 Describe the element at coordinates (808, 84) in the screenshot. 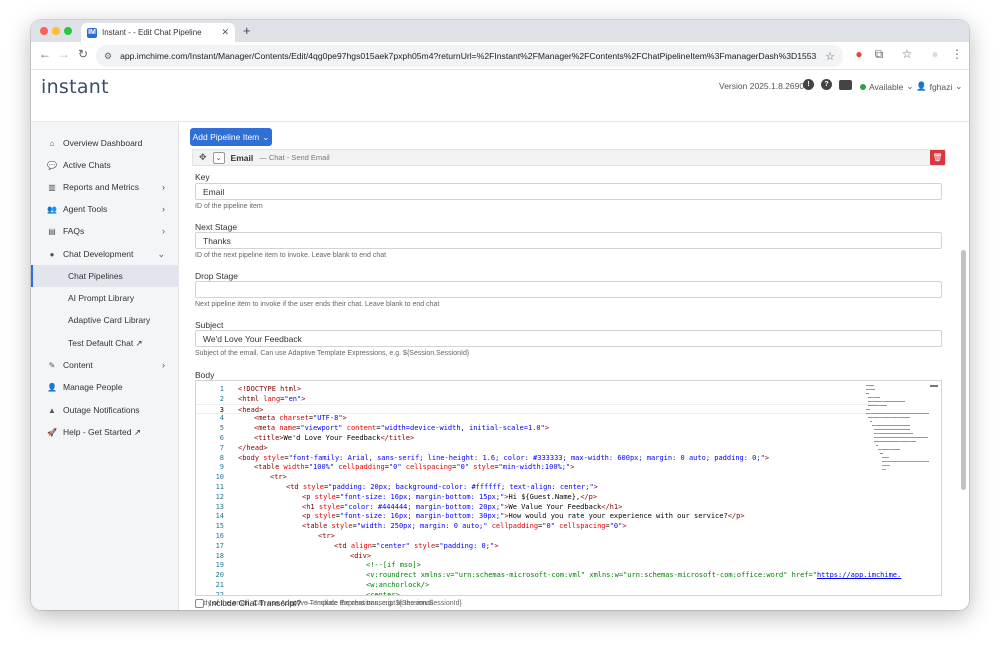

I see `alert-icon: !` at that location.